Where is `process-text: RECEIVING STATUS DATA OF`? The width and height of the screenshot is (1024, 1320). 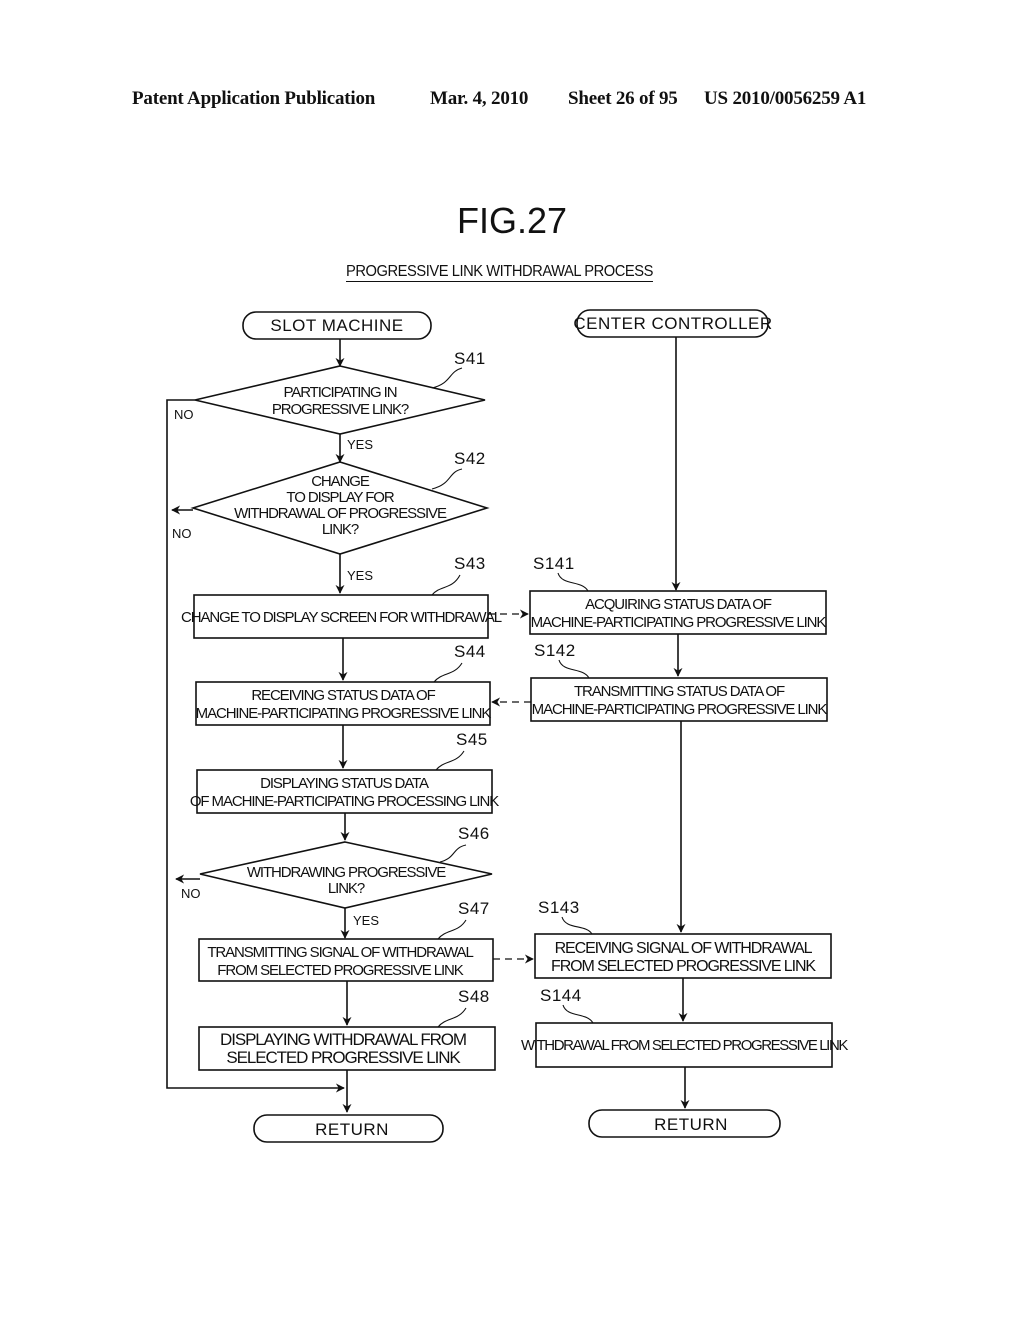 process-text: RECEIVING STATUS DATA OF is located at coordinates (343, 695).